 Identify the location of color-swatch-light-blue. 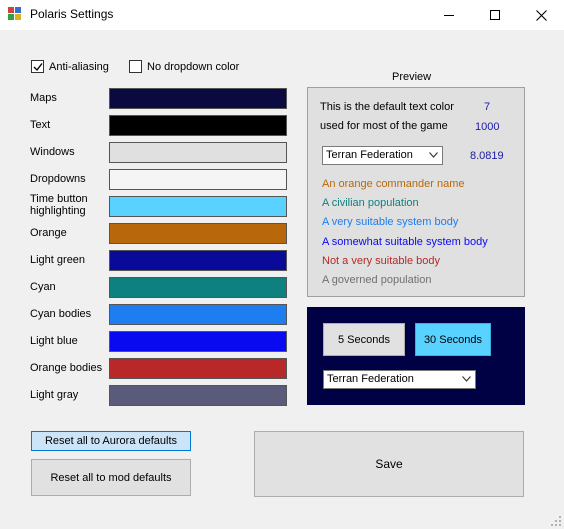
(198, 341).